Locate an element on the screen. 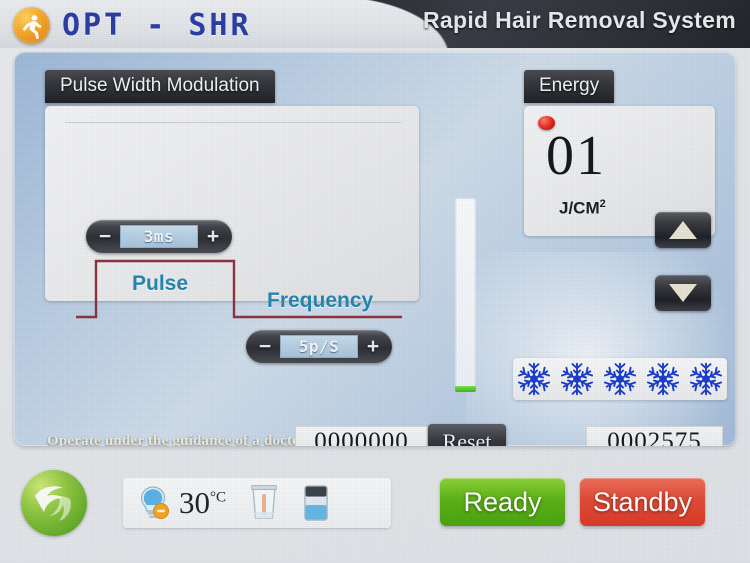  pulse-width-value: 3ms is located at coordinates (159, 236).